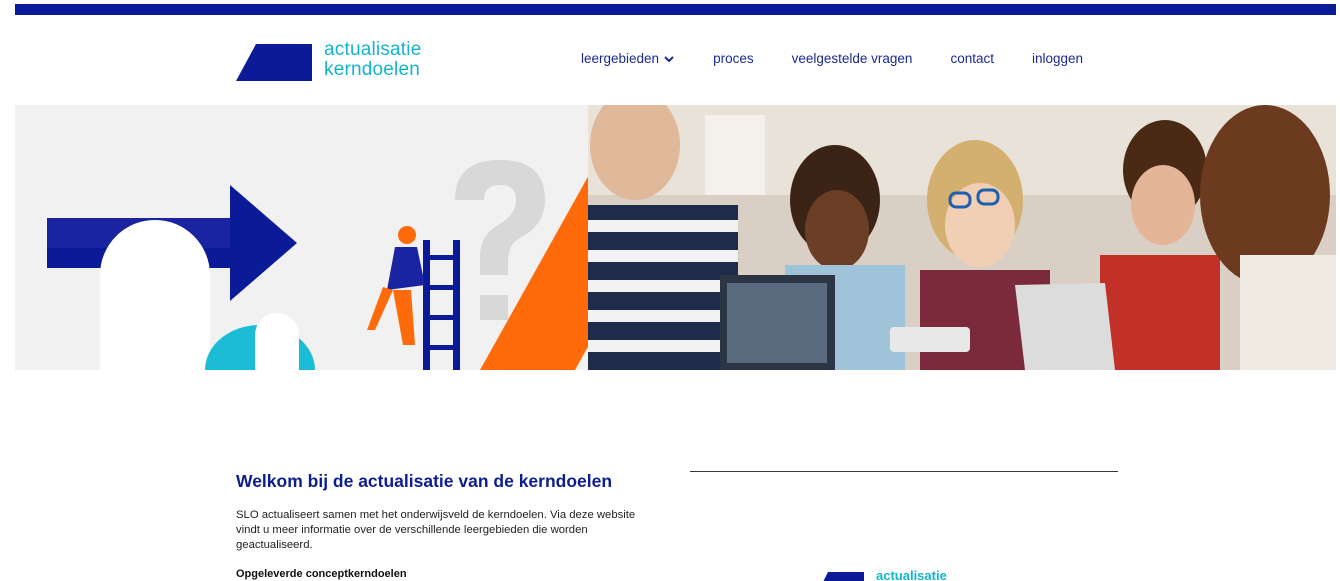 The width and height of the screenshot is (1340, 581). I want to click on nav-item-veelgestelde-vragen: veelgestelde vragen, so click(852, 58).